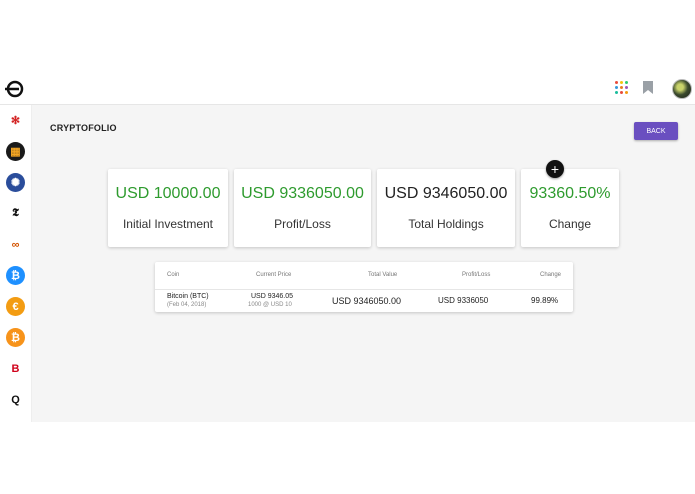 The width and height of the screenshot is (695, 494). I want to click on bitcoin-blue-icon: ₿, so click(15, 275).